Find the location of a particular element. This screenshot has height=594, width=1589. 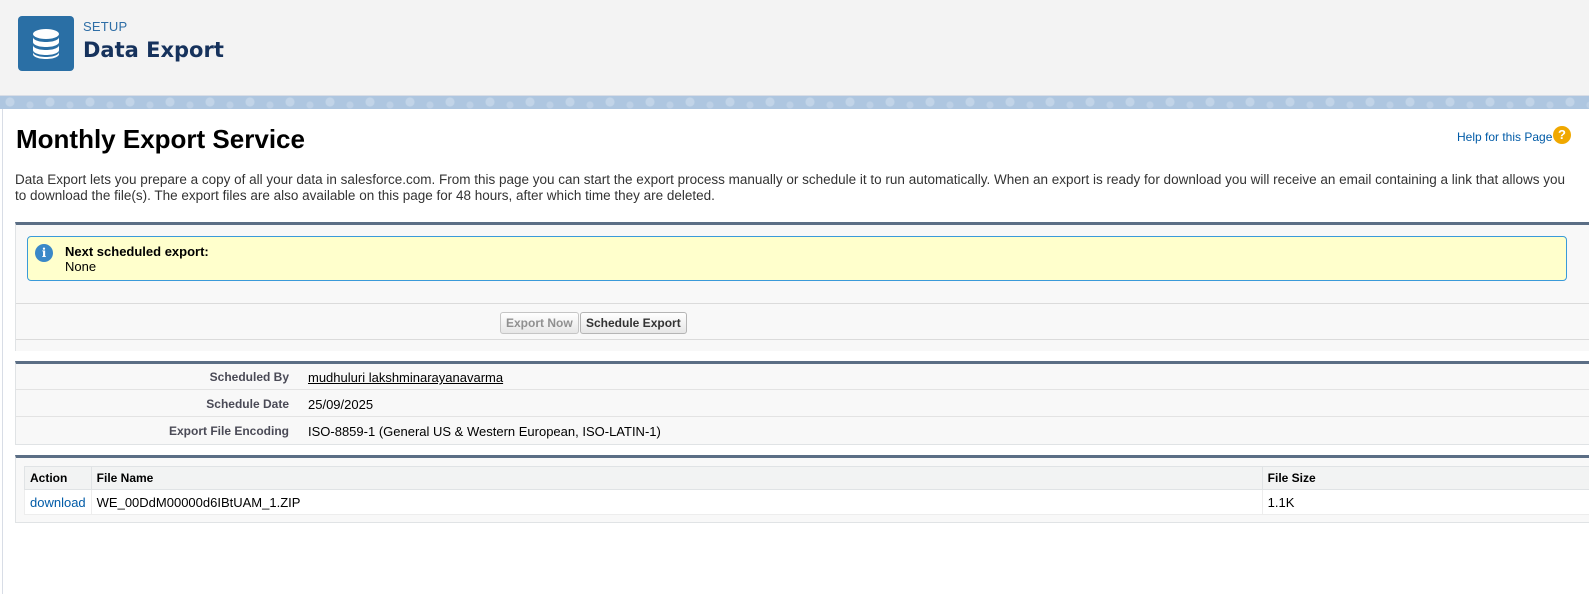

setup-kicker: SETUP is located at coordinates (105, 26).